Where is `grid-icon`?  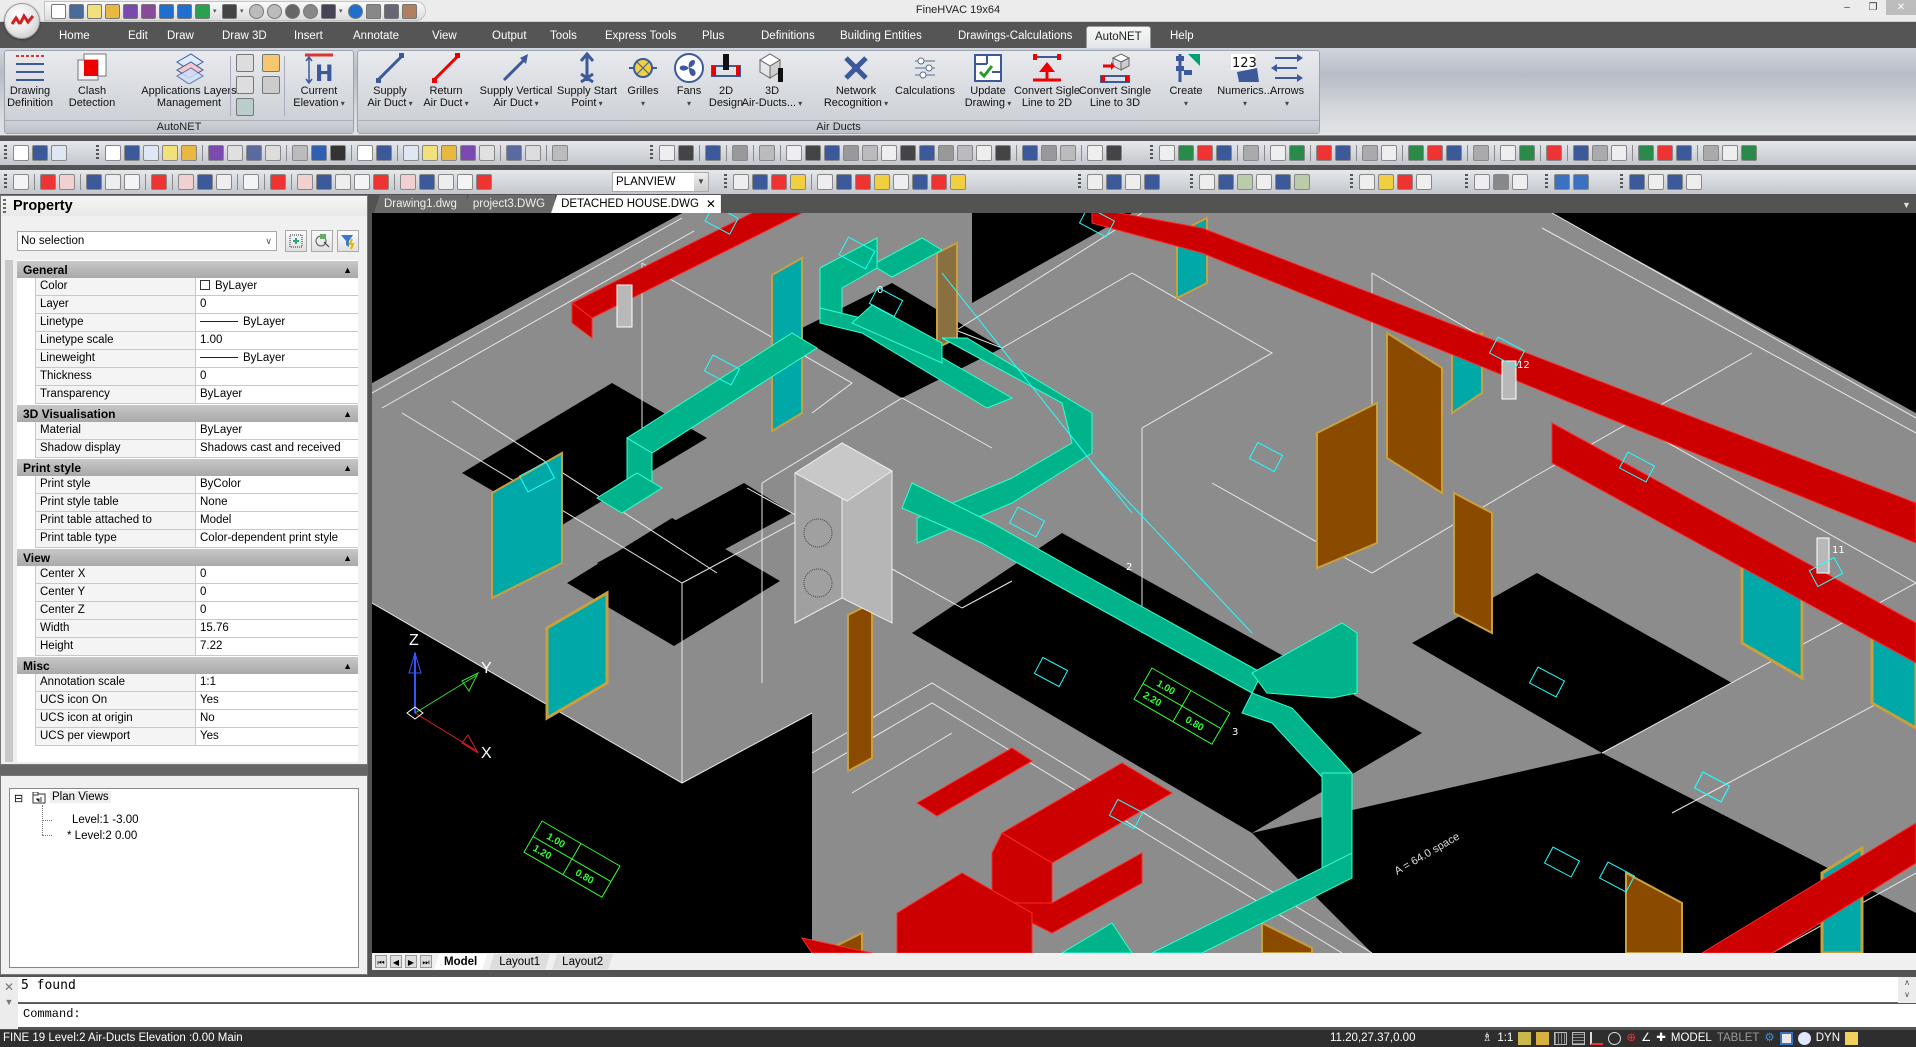 grid-icon is located at coordinates (1579, 1038).